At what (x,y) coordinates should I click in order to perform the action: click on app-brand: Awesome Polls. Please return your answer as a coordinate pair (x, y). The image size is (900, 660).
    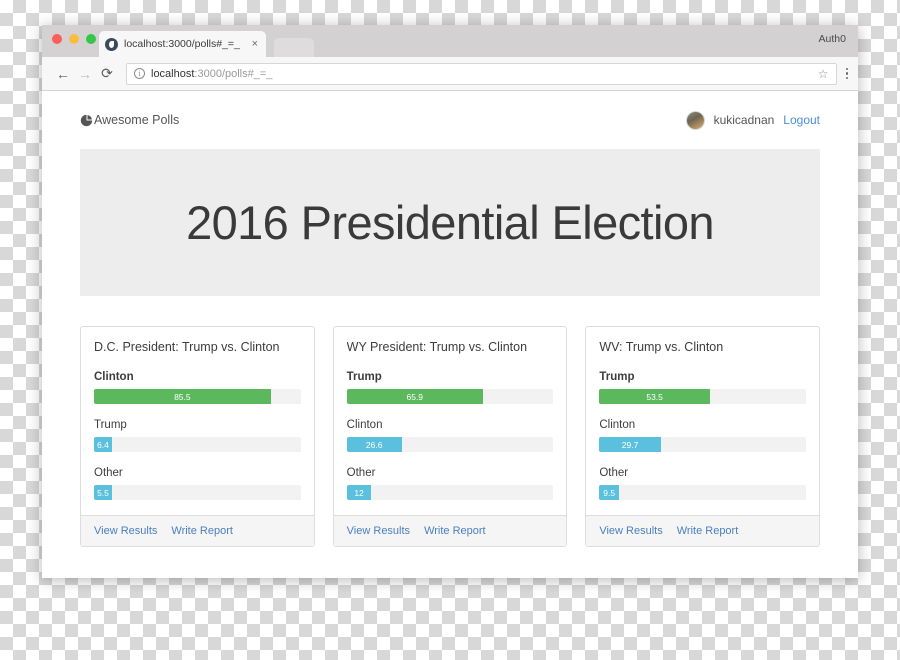
    Looking at the image, I should click on (129, 120).